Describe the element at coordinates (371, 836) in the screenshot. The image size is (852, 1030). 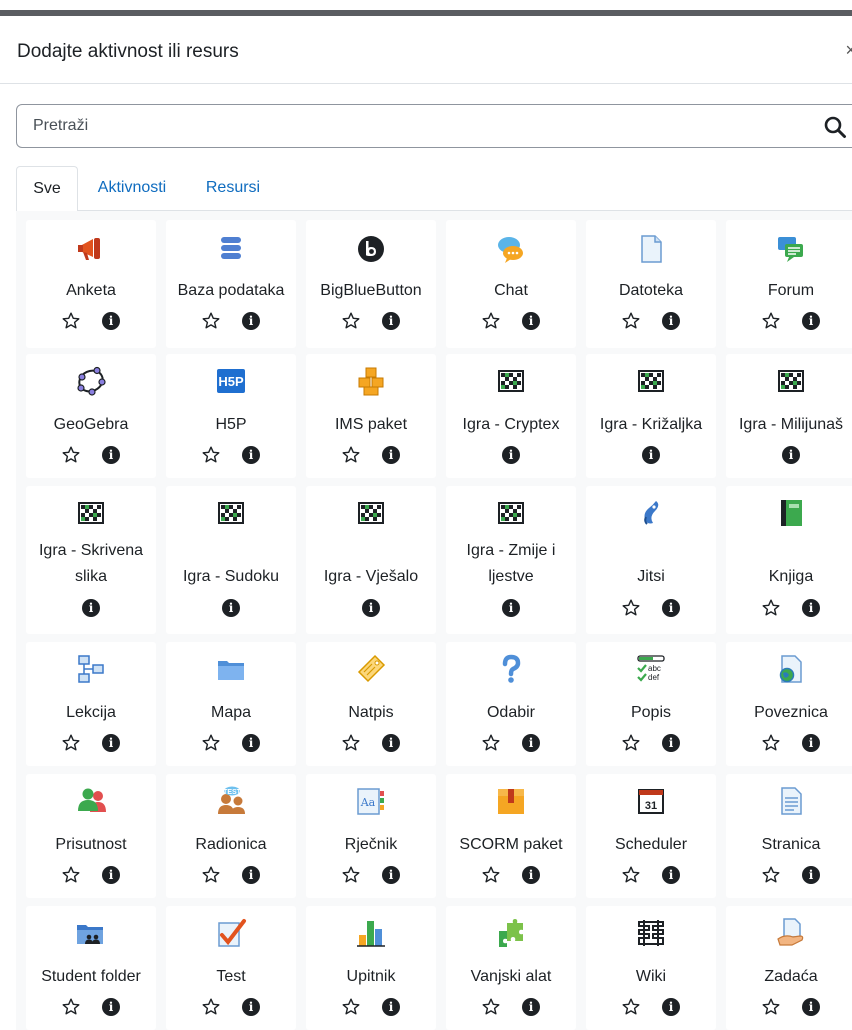
I see `activity-item-rjecnik: Aa Rječnik i` at that location.